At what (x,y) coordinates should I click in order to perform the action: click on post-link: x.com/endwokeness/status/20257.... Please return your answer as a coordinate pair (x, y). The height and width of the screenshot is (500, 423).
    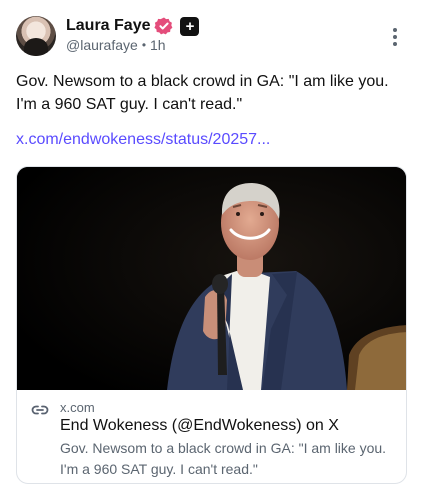
    Looking at the image, I should click on (143, 140).